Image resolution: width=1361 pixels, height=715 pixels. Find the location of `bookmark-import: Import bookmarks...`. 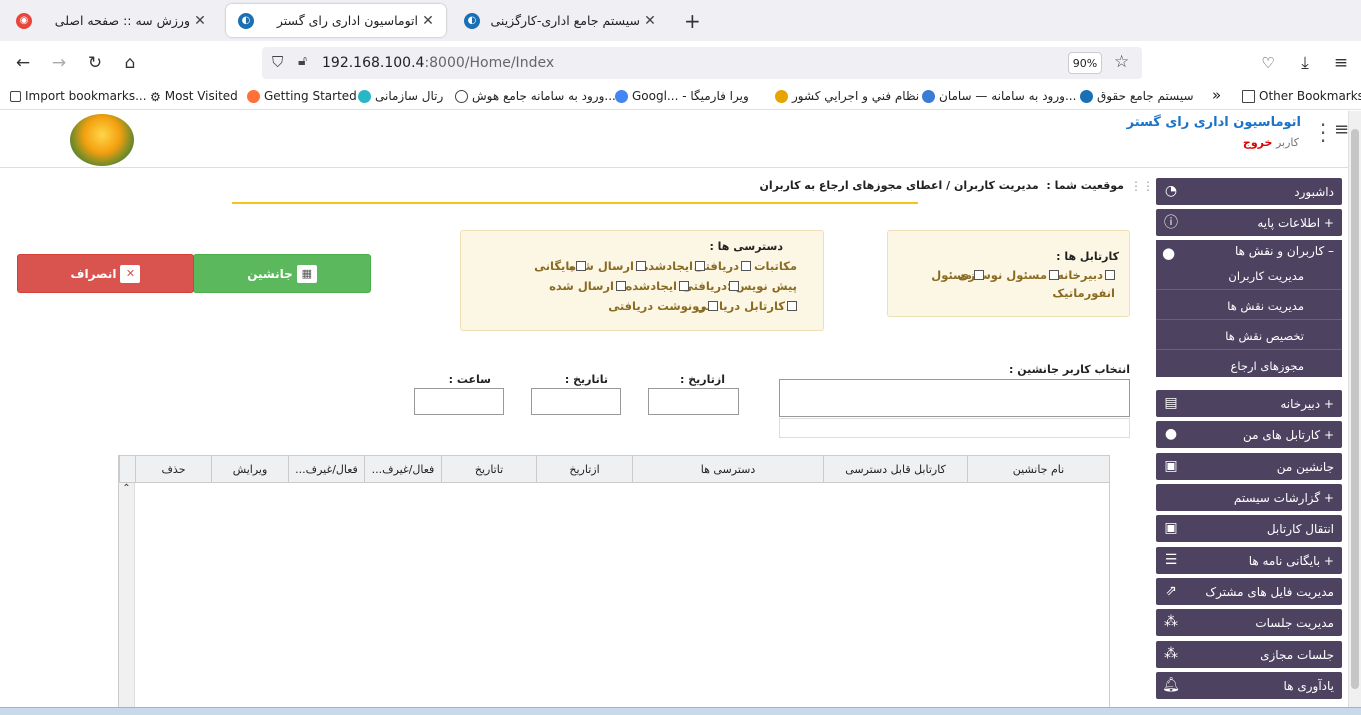

bookmark-import: Import bookmarks... is located at coordinates (78, 96).